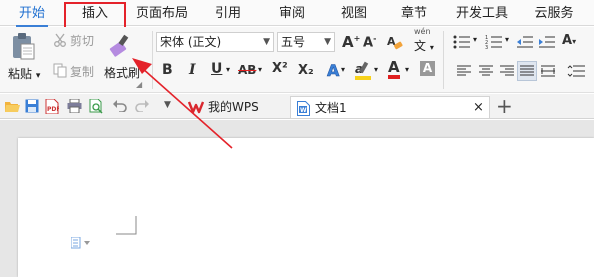  Describe the element at coordinates (38, 76) in the screenshot. I see `paste-dropdown-arrow-icon: ▾` at that location.